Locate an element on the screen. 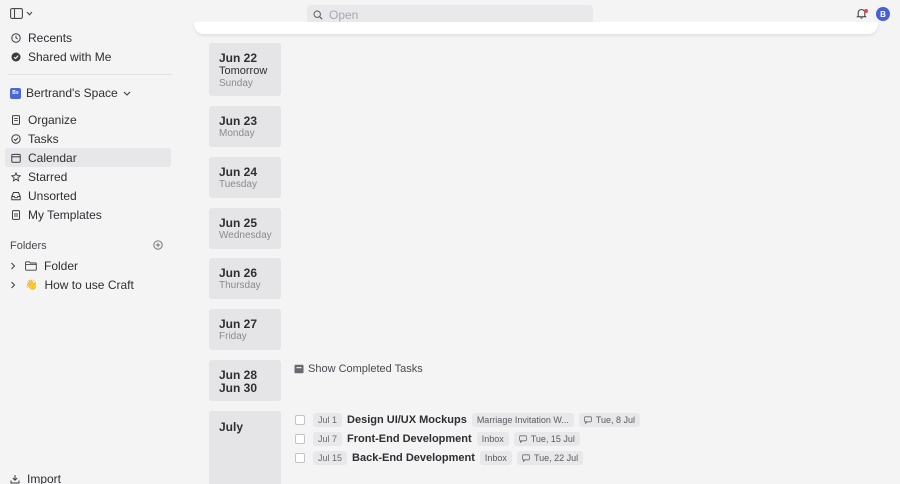 This screenshot has width=900, height=484. task-date: Jul 7 is located at coordinates (328, 439).